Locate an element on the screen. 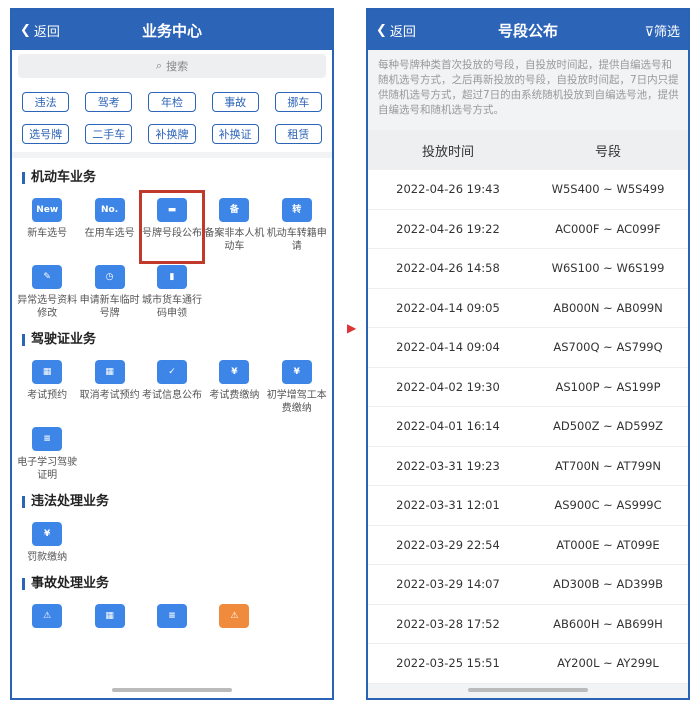  tag-button: 驾考 is located at coordinates (109, 102).